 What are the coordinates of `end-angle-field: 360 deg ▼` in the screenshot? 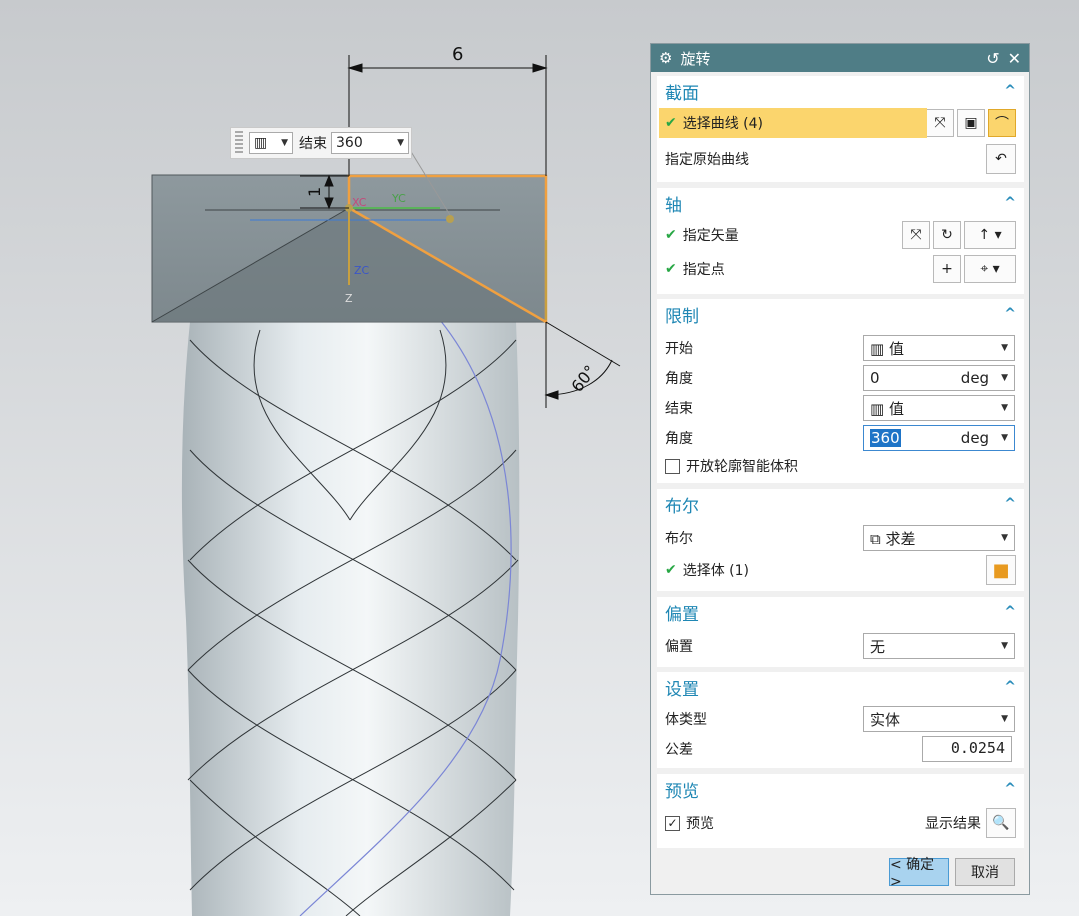 It's located at (939, 438).